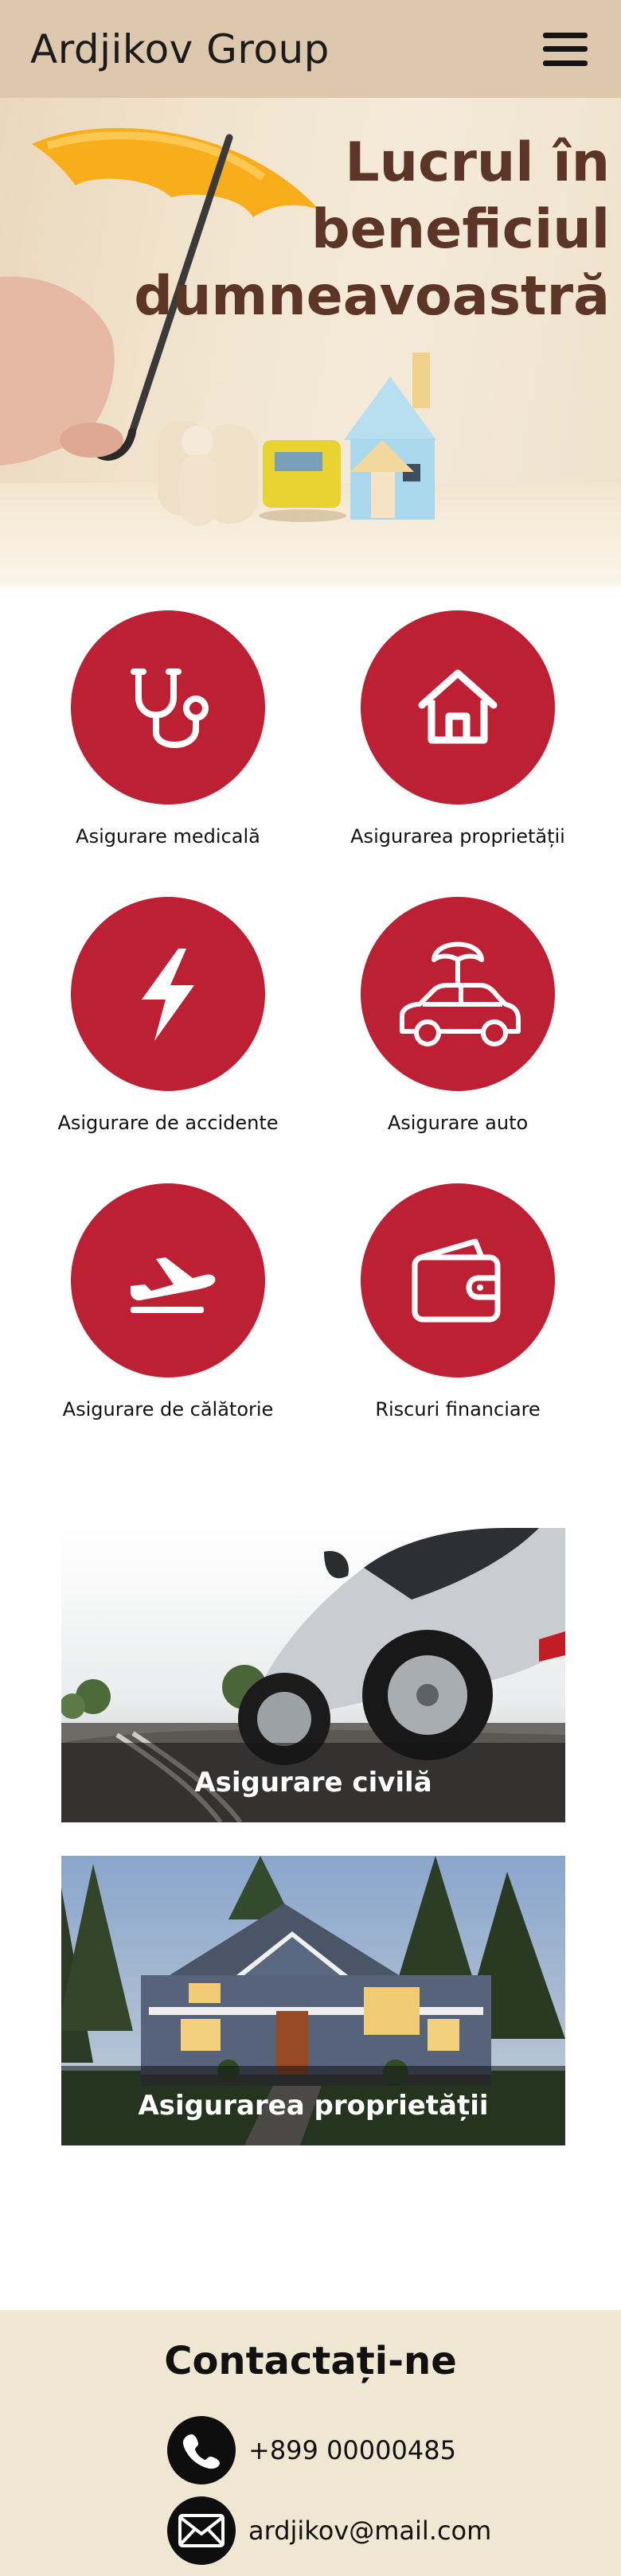 The width and height of the screenshot is (621, 2576). I want to click on hero-title: Lucrul în beneficiul dumneavoastră, so click(371, 230).